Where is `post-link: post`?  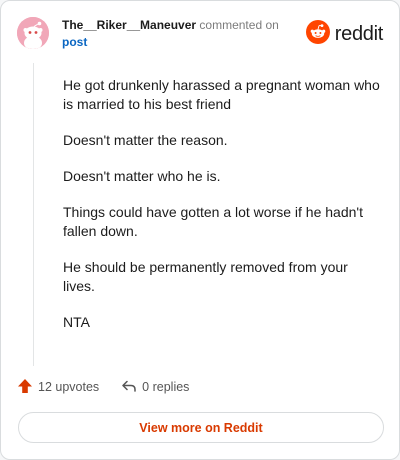 post-link: post is located at coordinates (182, 42).